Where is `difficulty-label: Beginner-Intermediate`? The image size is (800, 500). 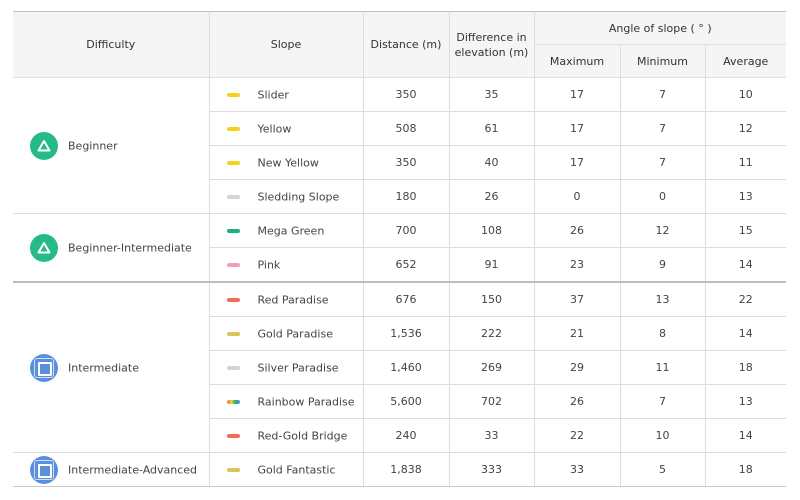 difficulty-label: Beginner-Intermediate is located at coordinates (130, 247).